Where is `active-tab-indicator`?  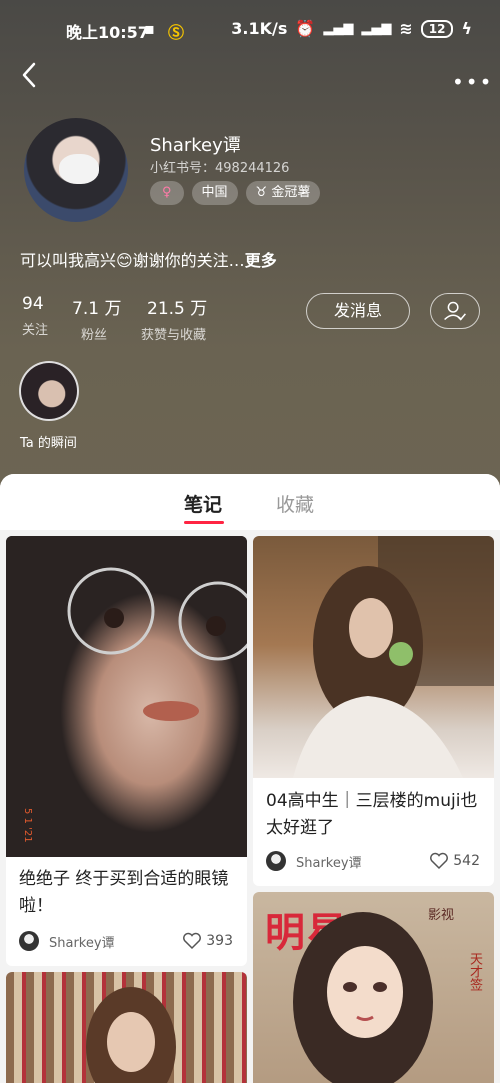 active-tab-indicator is located at coordinates (204, 522).